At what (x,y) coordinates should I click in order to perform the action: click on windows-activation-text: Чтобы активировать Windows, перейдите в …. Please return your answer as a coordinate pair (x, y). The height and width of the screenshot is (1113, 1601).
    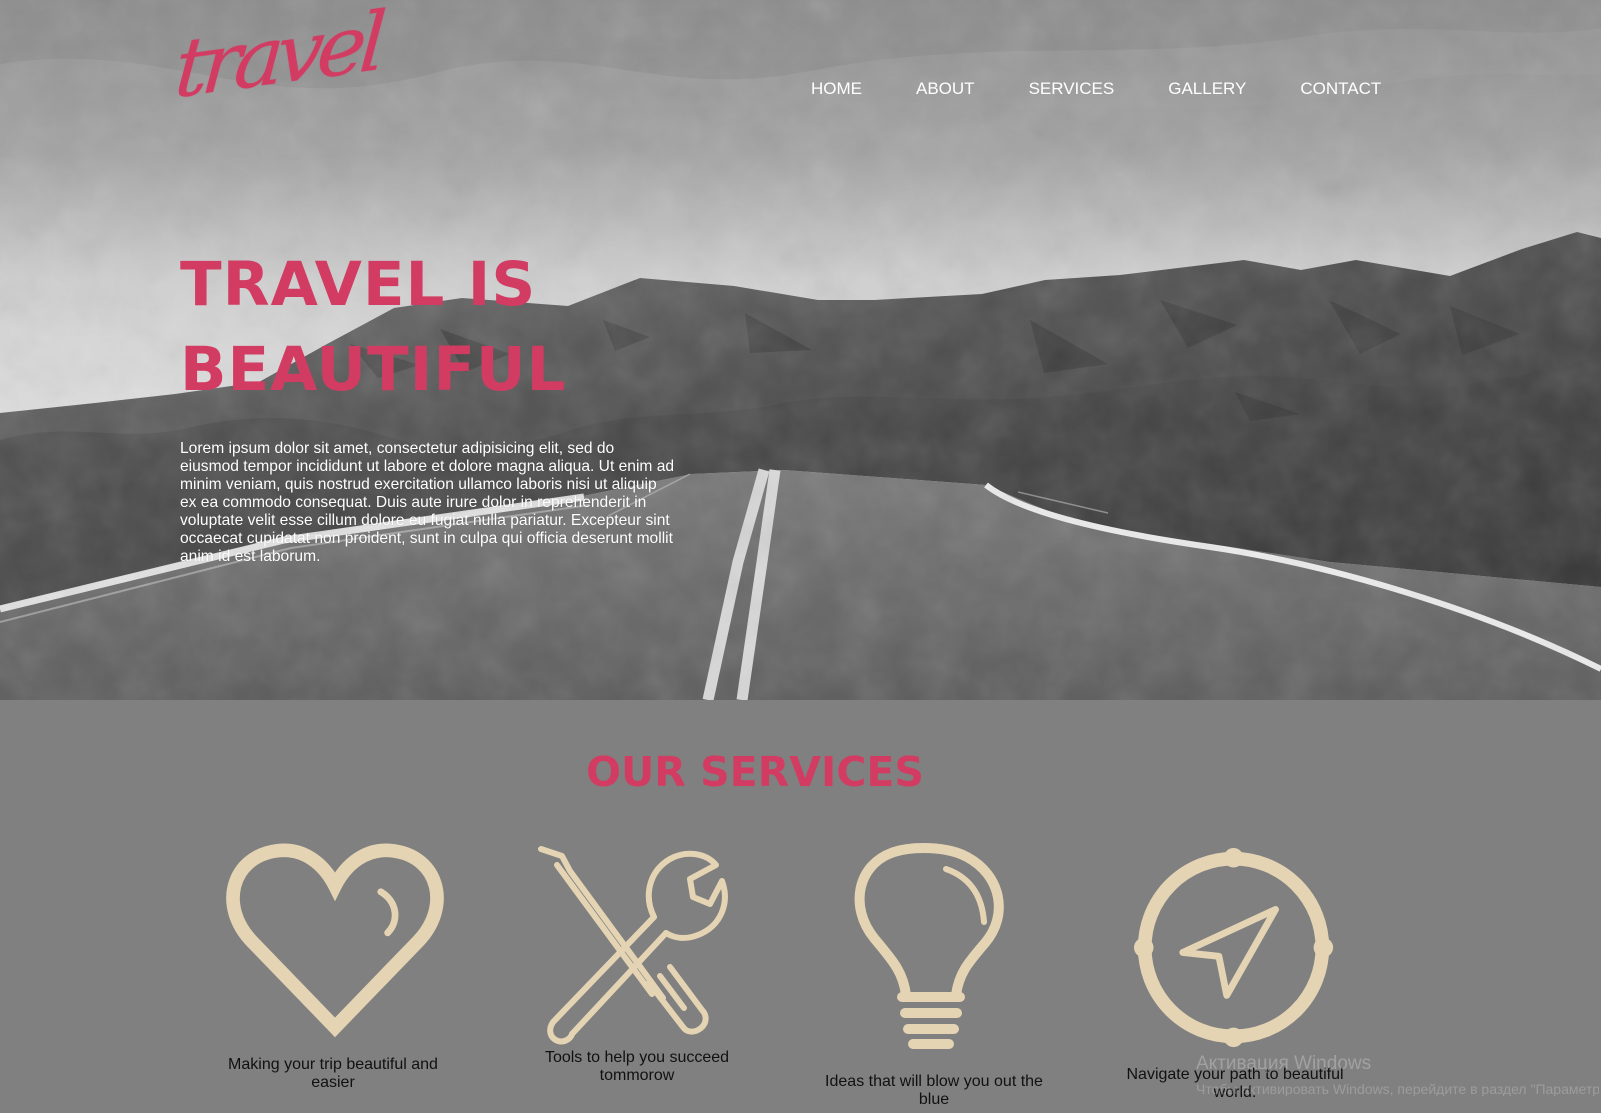
    Looking at the image, I should click on (1397, 1089).